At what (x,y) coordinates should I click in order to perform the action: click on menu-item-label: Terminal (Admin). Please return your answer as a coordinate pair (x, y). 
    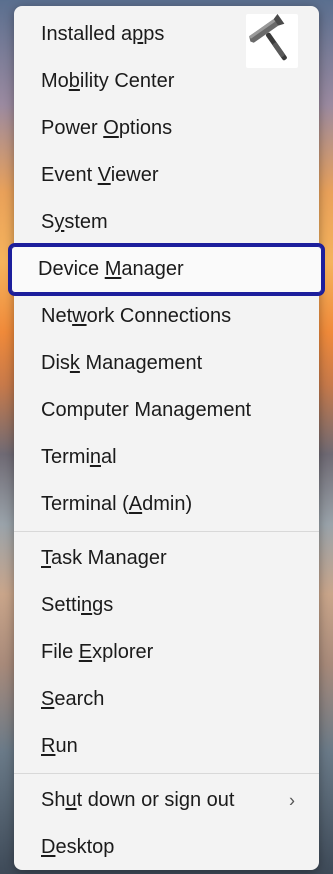
    Looking at the image, I should click on (117, 504).